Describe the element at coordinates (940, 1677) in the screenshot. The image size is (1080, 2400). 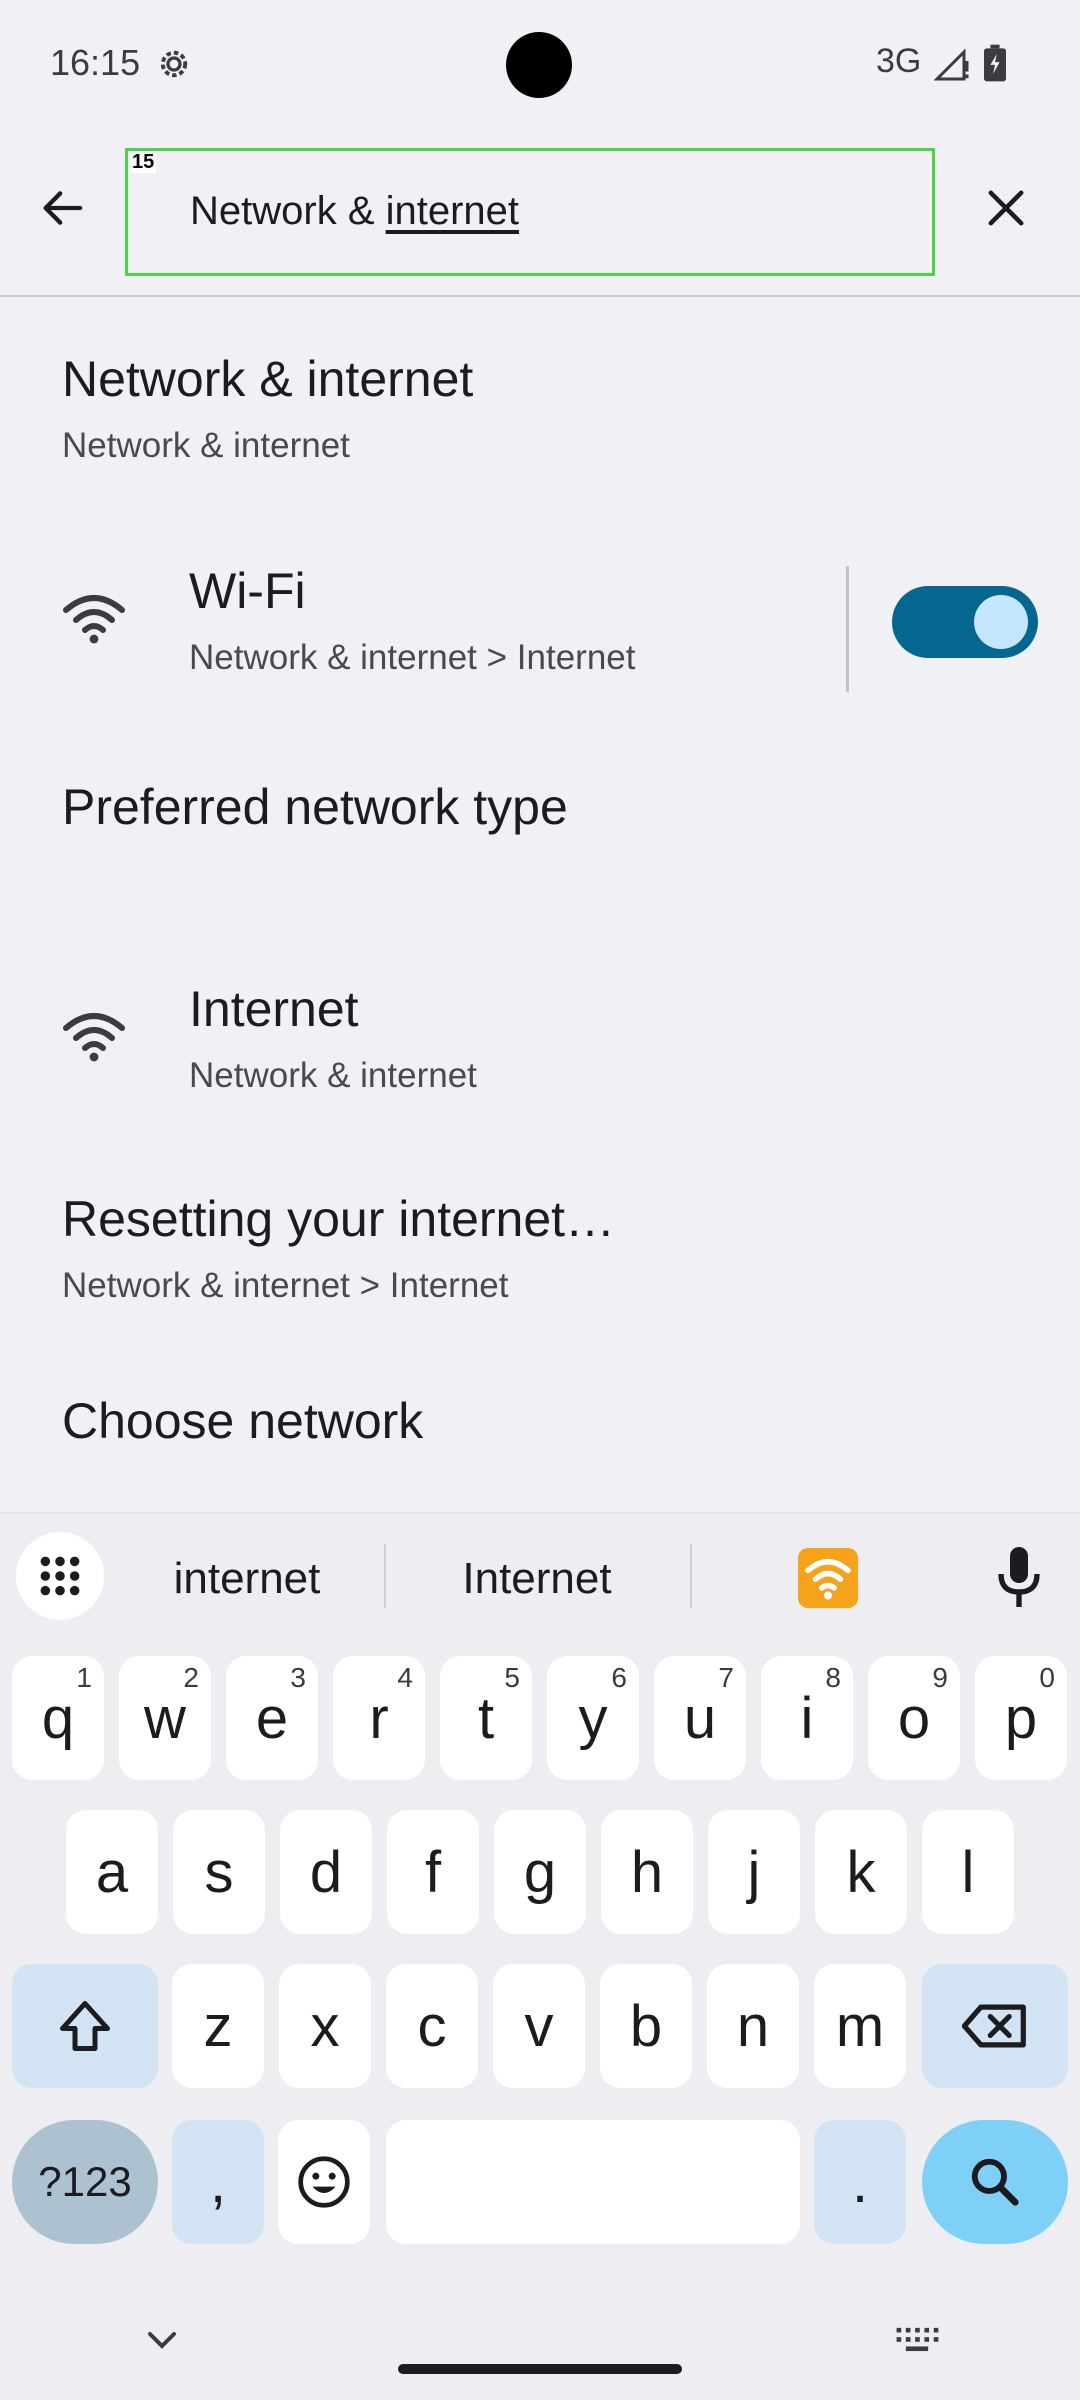
I see `key-number-hint: 9` at that location.